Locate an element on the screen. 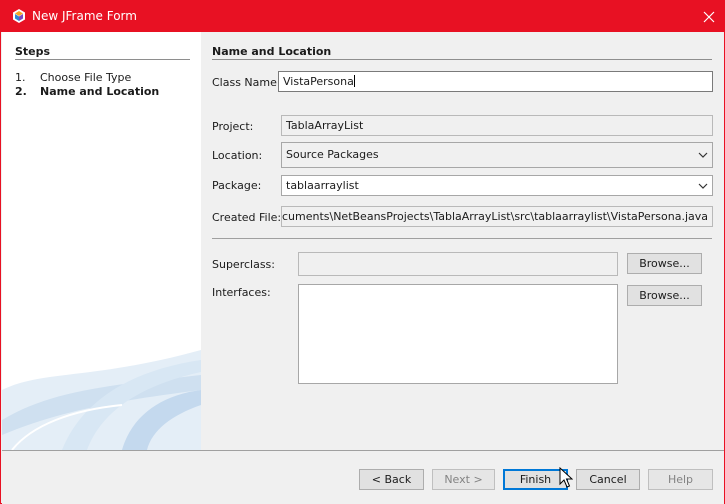  location-dropdown: Source Packages is located at coordinates (497, 155).